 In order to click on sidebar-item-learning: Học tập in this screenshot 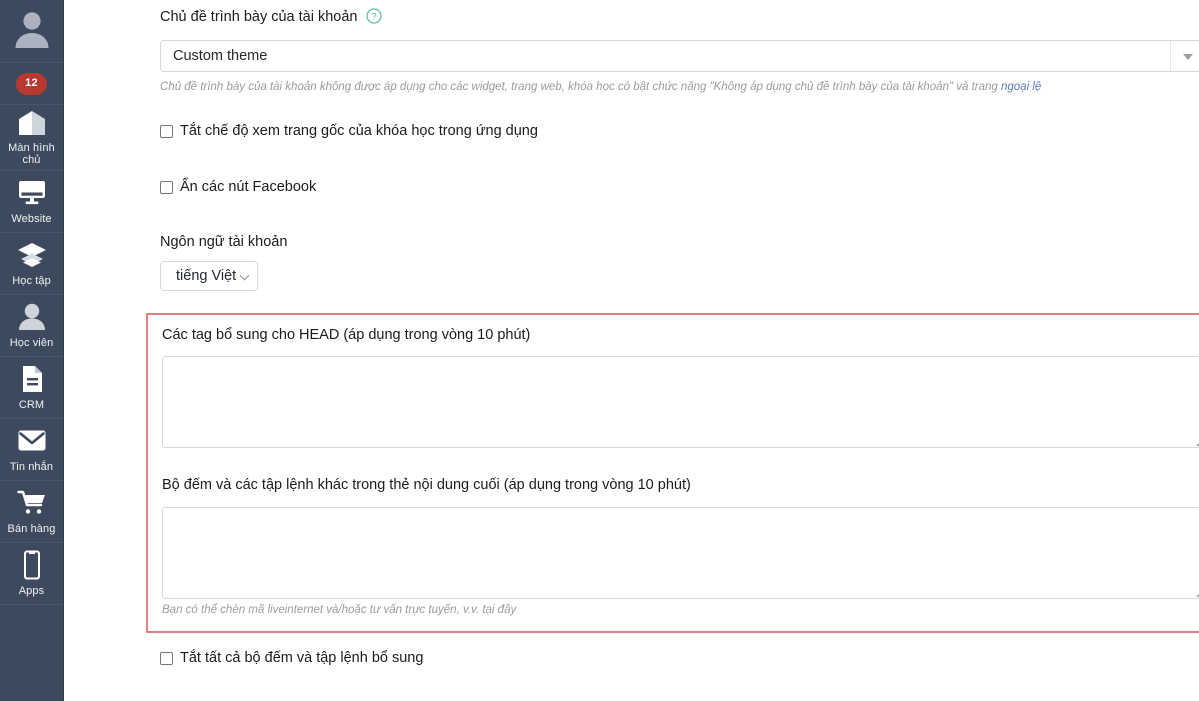, I will do `click(31, 264)`.